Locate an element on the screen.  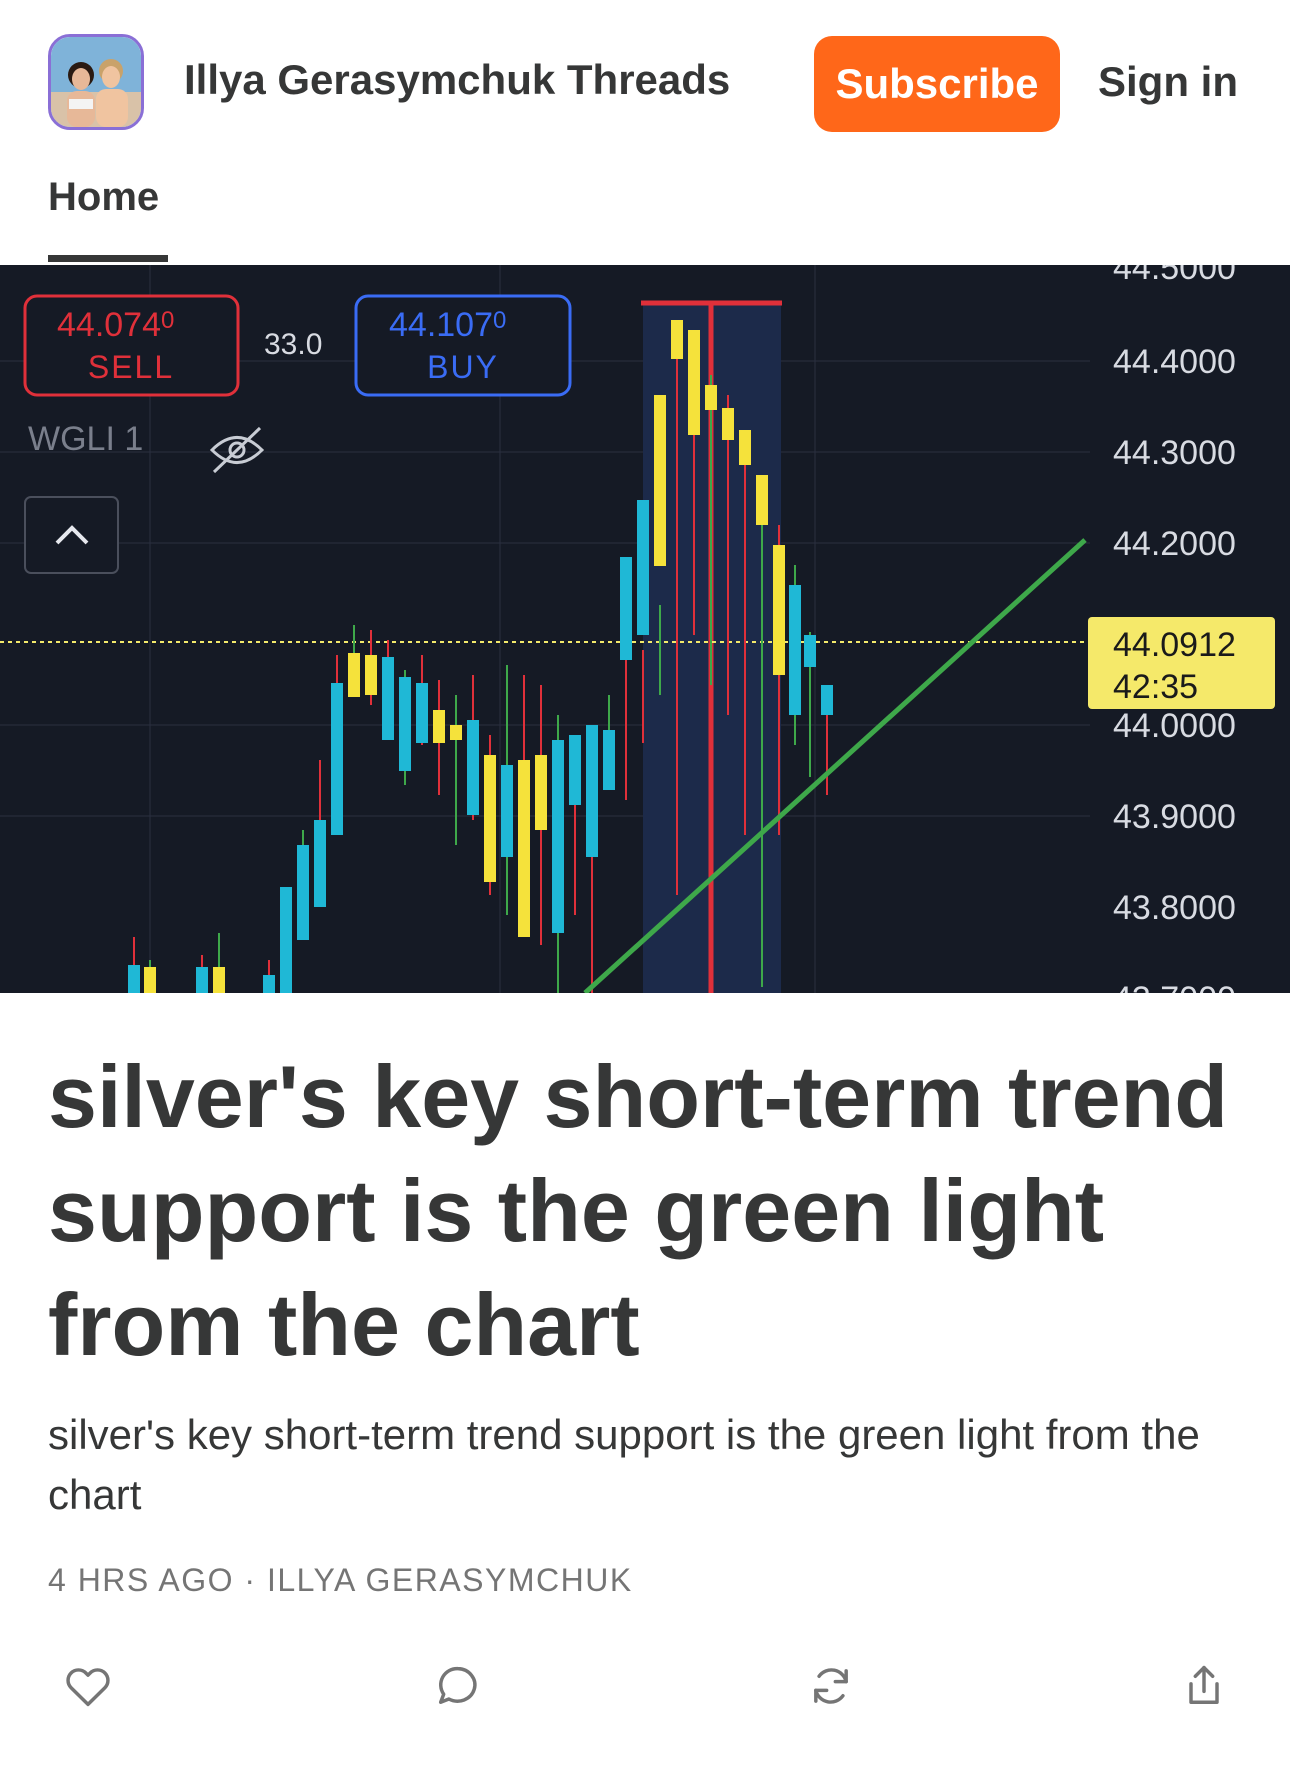
buy-price: 44.107 is located at coordinates (441, 325).